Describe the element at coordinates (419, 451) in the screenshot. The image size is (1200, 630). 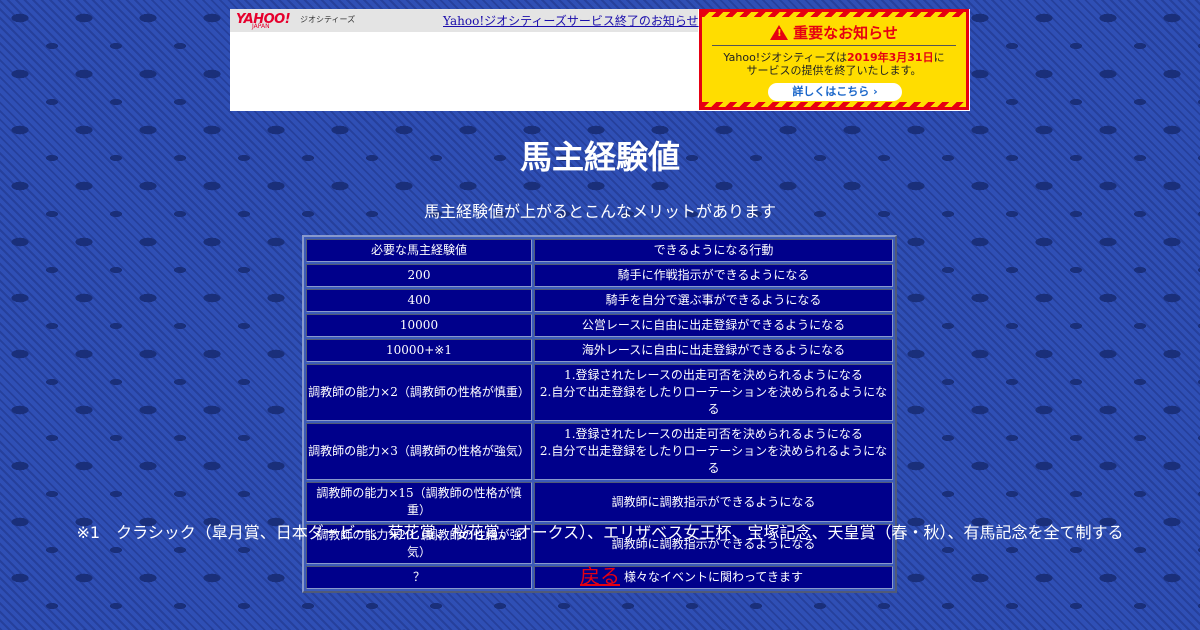
I see `required-exp-cell: 調教師の能力×3（調教師の性格が強気）` at that location.